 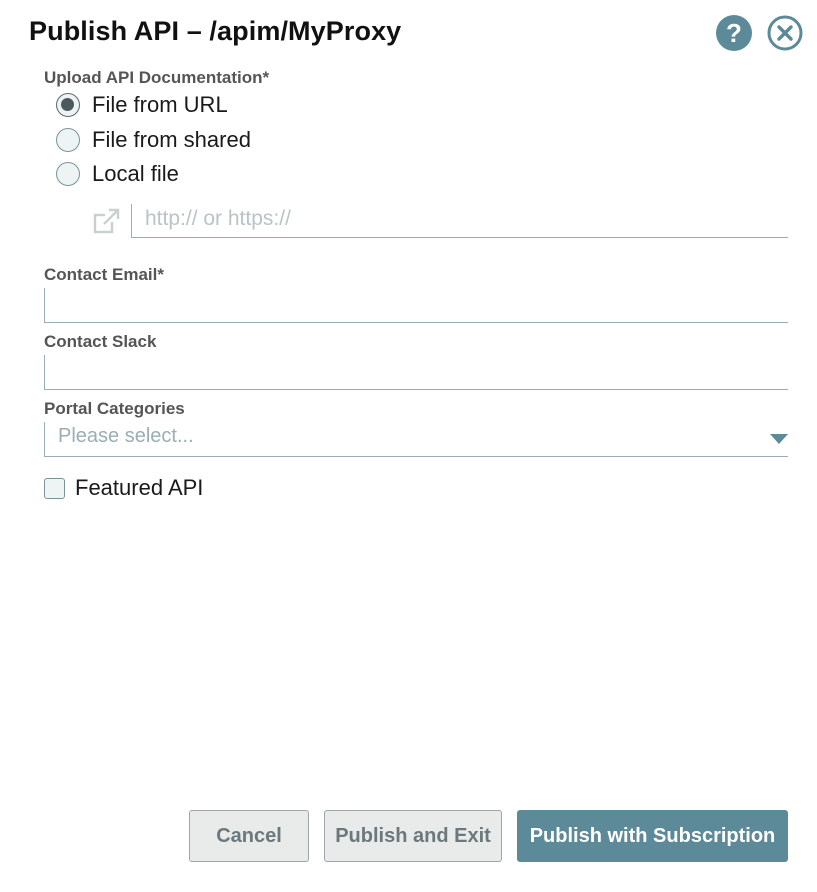 I want to click on radio-button-checked, so click(x=68, y=105).